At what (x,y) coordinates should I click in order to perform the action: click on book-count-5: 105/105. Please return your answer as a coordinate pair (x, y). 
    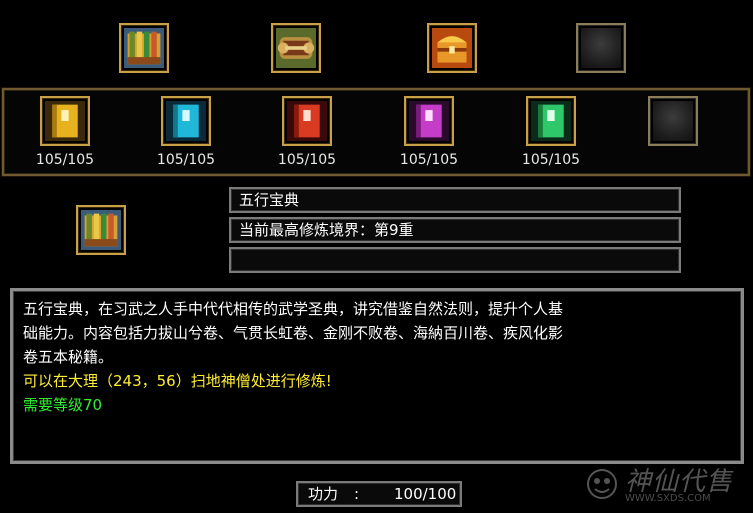
    Looking at the image, I should click on (551, 160).